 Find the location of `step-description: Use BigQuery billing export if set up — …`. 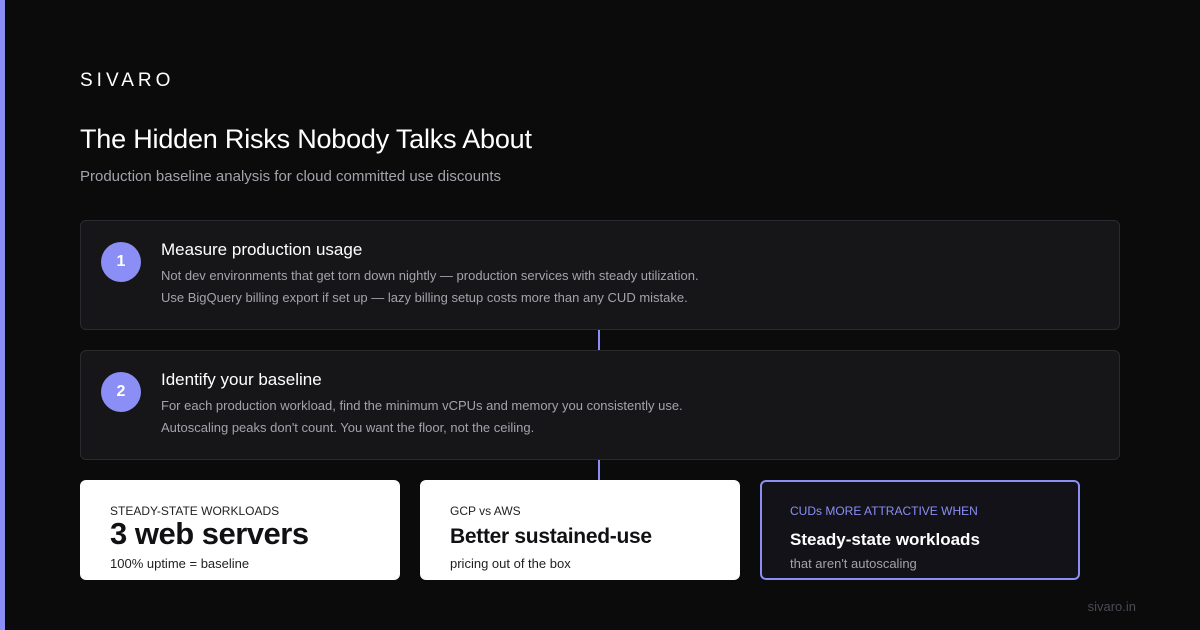

step-description: Use BigQuery billing export if set up — … is located at coordinates (424, 297).